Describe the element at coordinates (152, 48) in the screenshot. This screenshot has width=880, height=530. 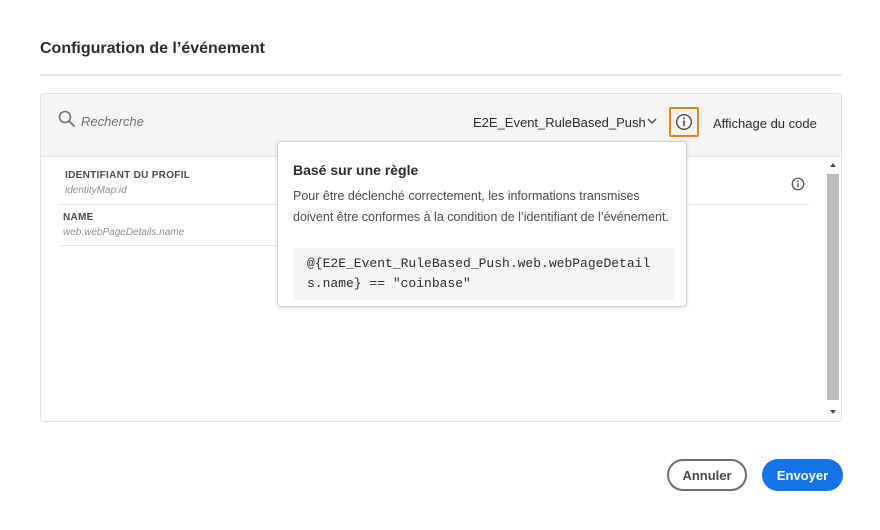
I see `dialog-title: Configuration de l’événement` at that location.